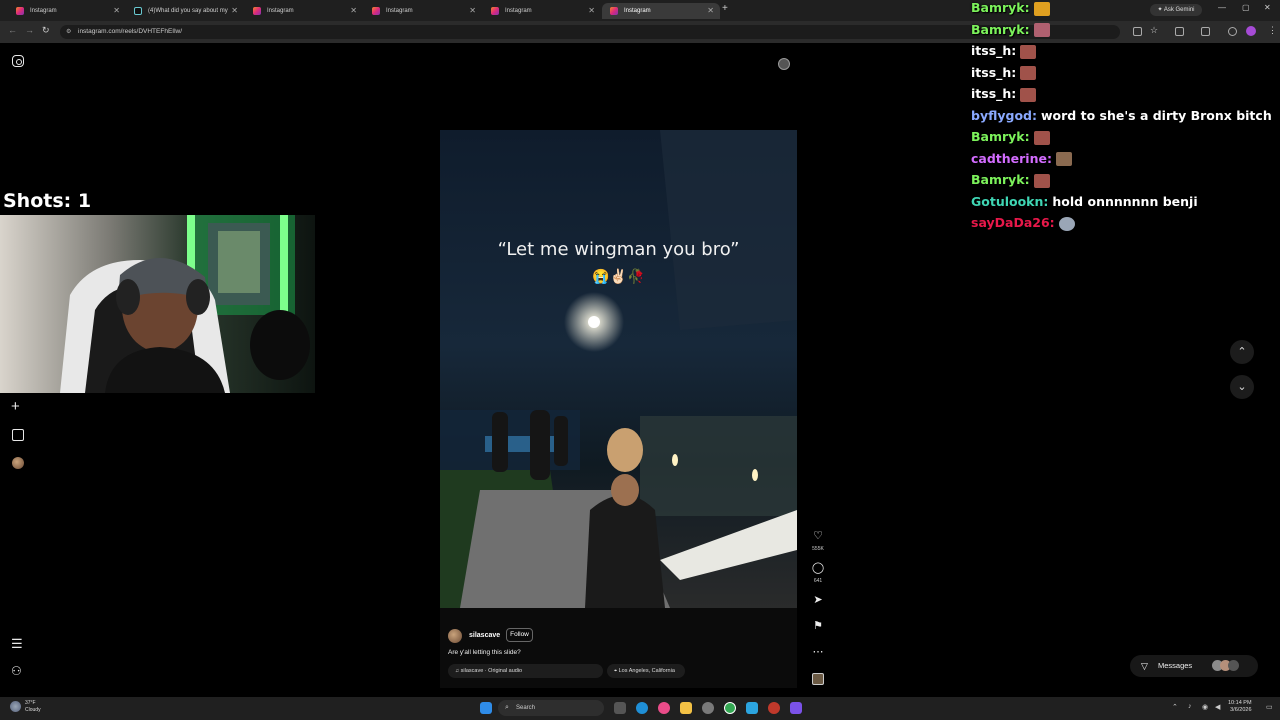 The height and width of the screenshot is (720, 1280). I want to click on file-explorer-icon, so click(686, 708).